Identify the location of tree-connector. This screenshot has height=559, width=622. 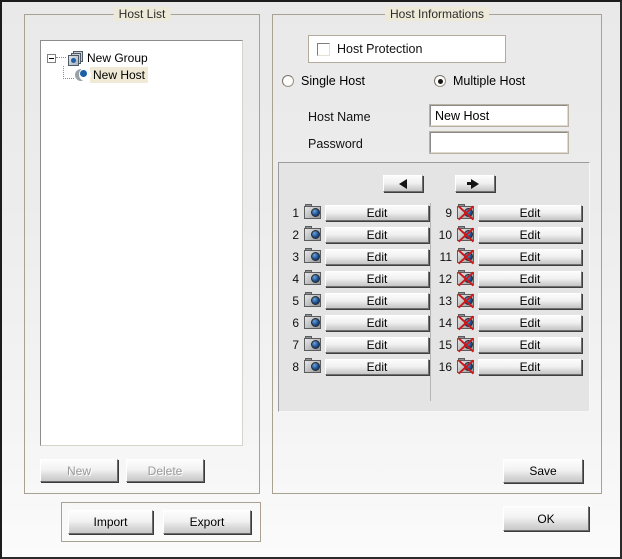
(61, 58).